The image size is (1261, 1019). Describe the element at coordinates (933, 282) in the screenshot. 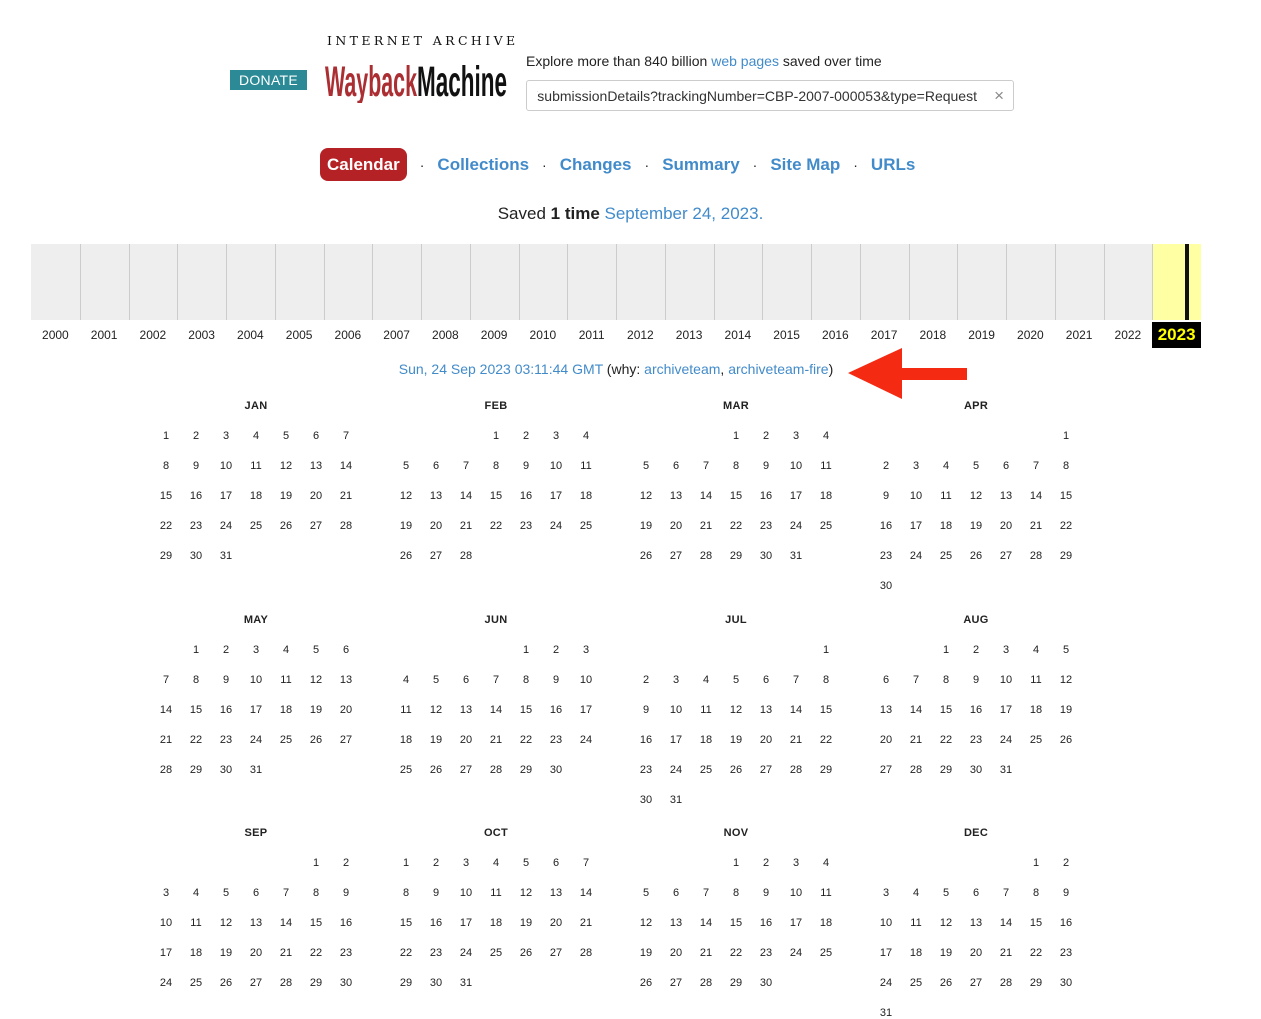

I see `sparkline-year-2018` at that location.